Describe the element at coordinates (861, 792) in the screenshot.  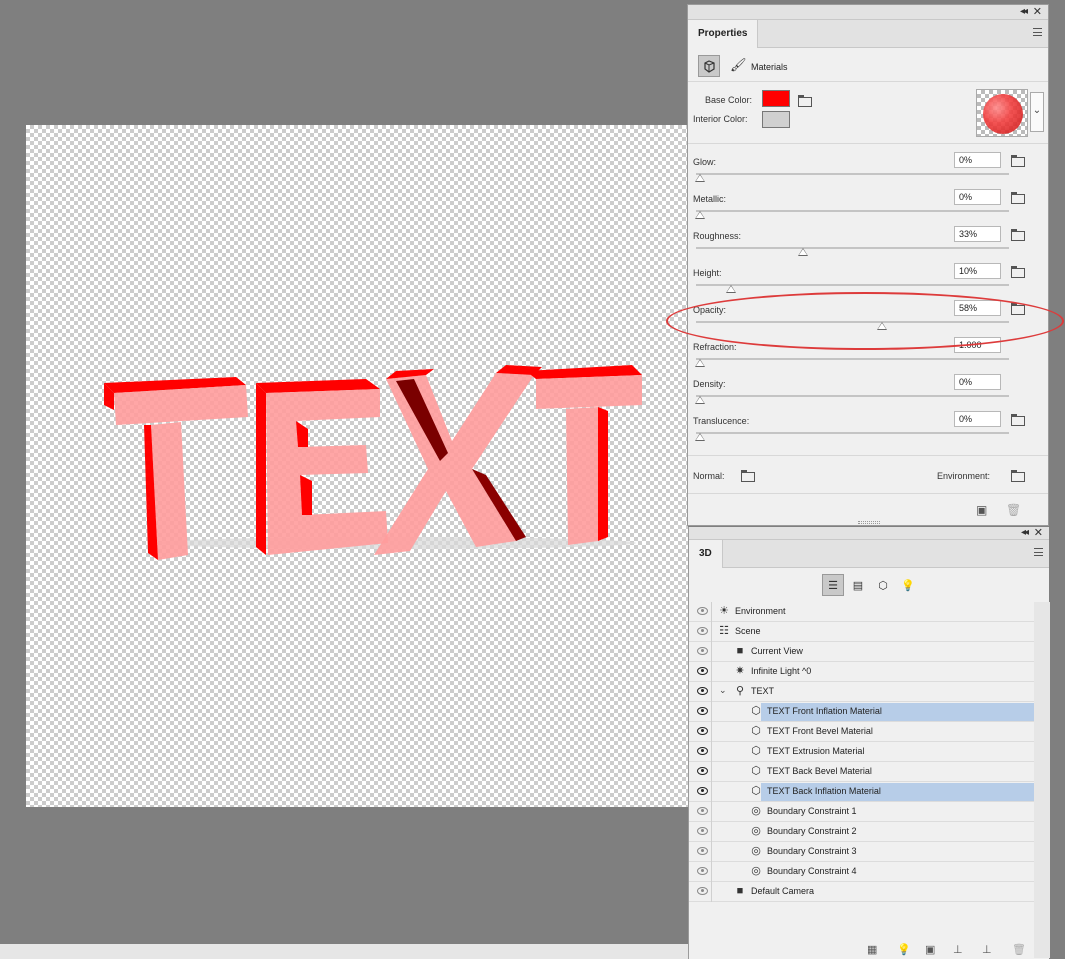
I see `tree-row: ⬡ TEXT Back Inflation Material` at that location.